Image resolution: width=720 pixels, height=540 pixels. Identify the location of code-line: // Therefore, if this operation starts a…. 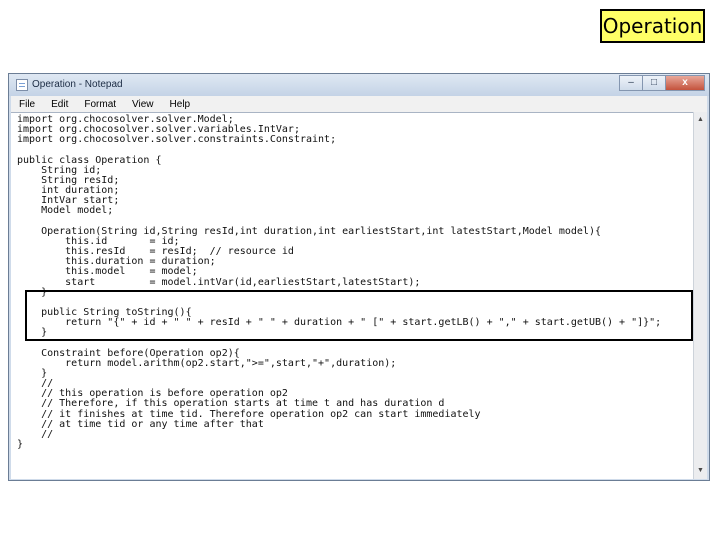
(231, 404).